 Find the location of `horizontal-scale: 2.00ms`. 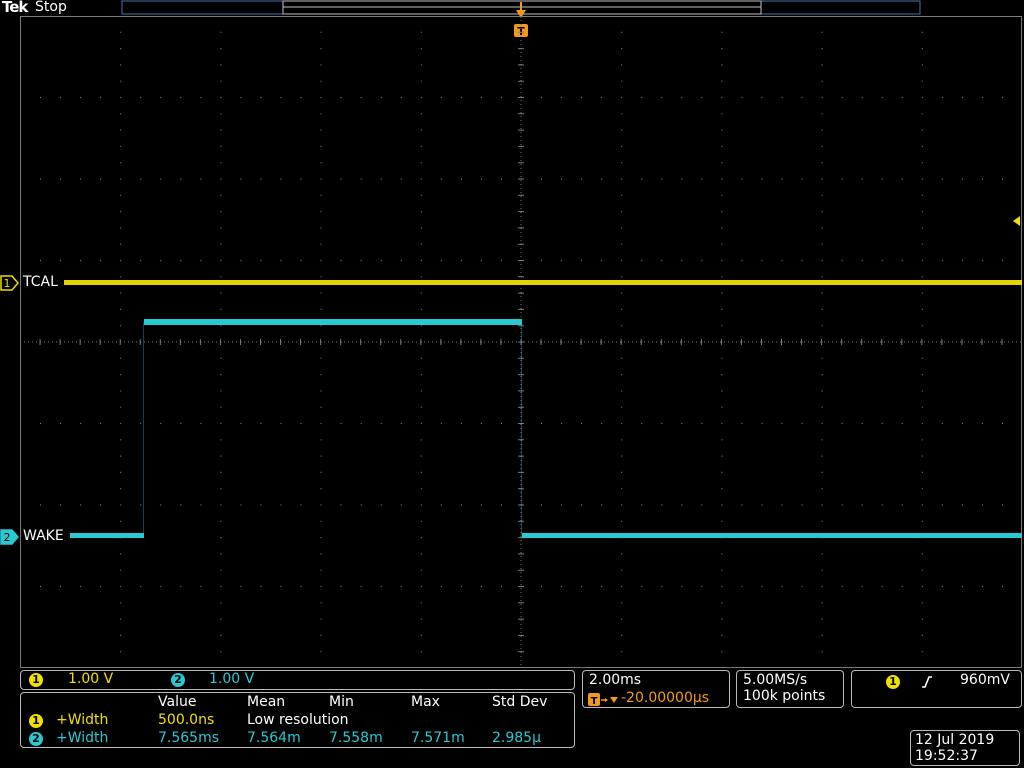

horizontal-scale: 2.00ms is located at coordinates (615, 680).